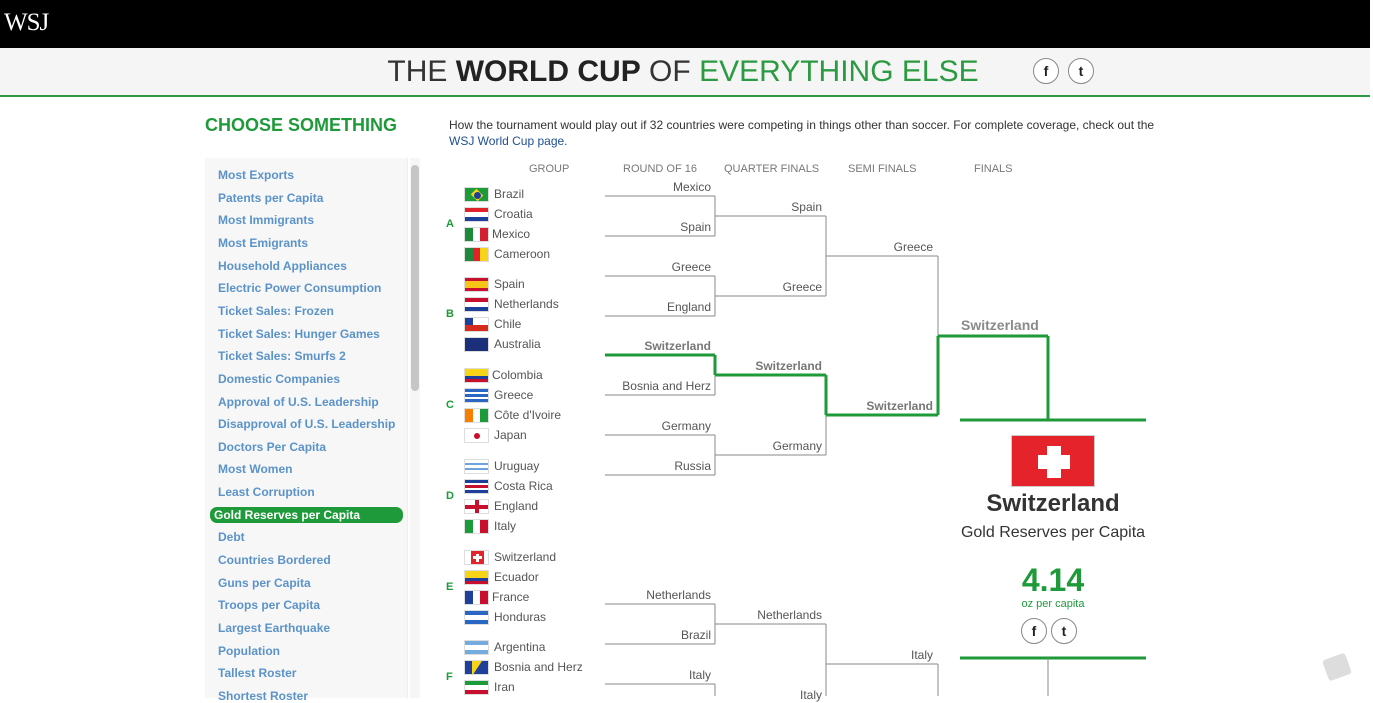  What do you see at coordinates (700, 675) in the screenshot?
I see `round-of-16-team: Italy` at bounding box center [700, 675].